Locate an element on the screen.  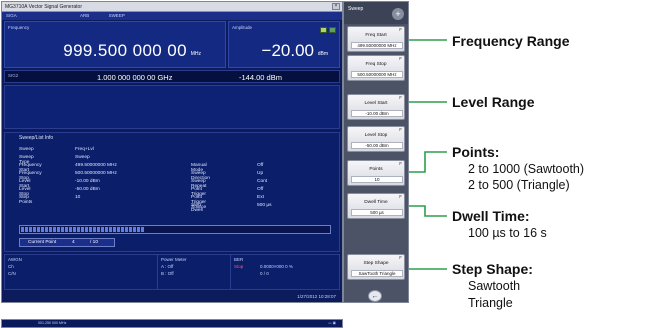
thumbnail-text: 001.250 000 MHz is located at coordinates (52, 323).